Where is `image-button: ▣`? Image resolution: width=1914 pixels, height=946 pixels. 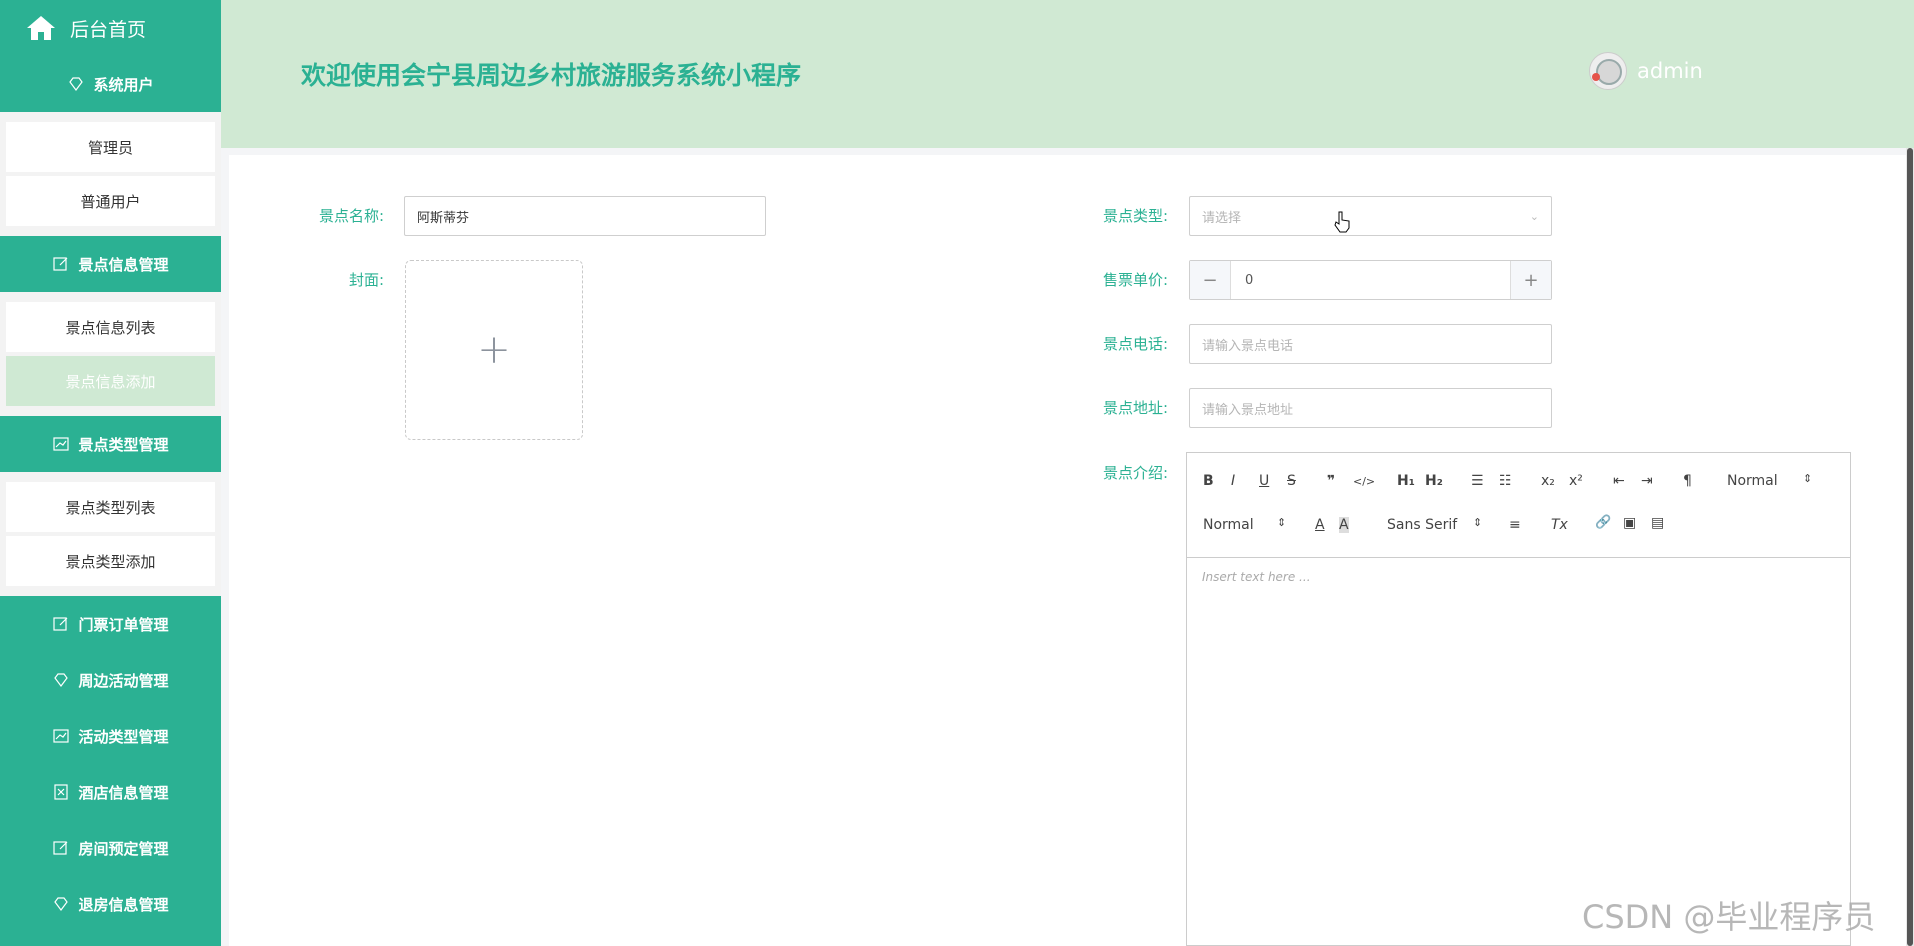
image-button: ▣ is located at coordinates (1629, 523).